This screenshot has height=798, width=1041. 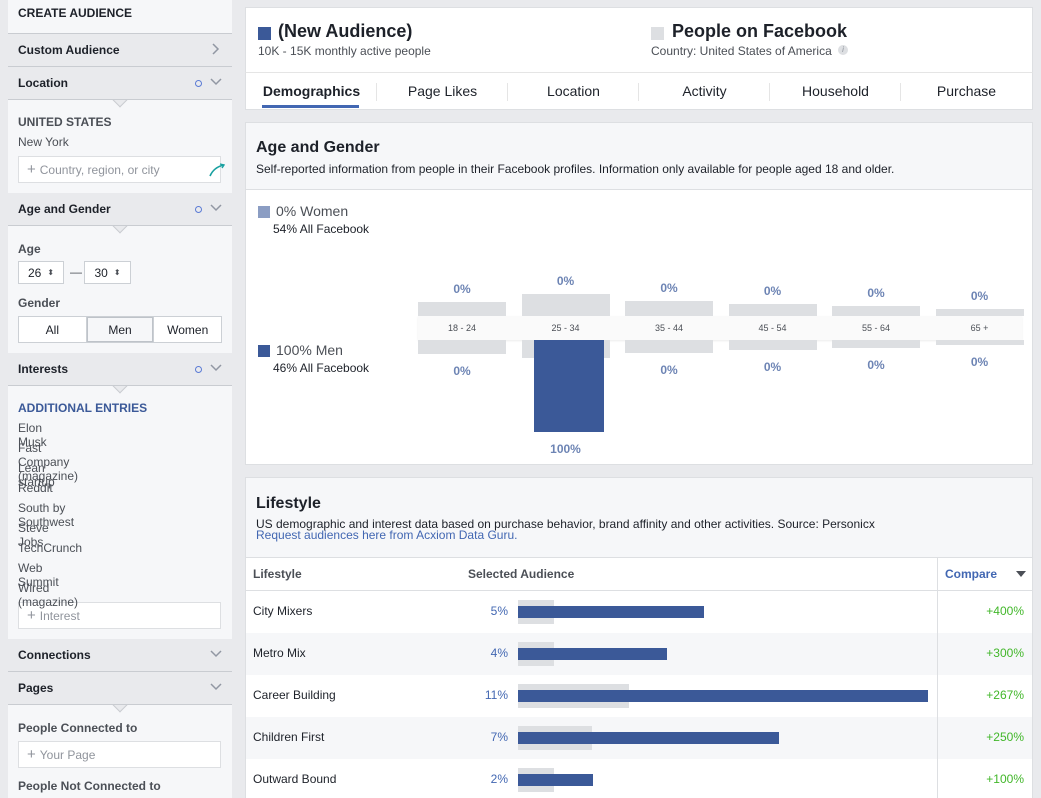 What do you see at coordinates (120, 230) in the screenshot?
I see `age-gender-notch` at bounding box center [120, 230].